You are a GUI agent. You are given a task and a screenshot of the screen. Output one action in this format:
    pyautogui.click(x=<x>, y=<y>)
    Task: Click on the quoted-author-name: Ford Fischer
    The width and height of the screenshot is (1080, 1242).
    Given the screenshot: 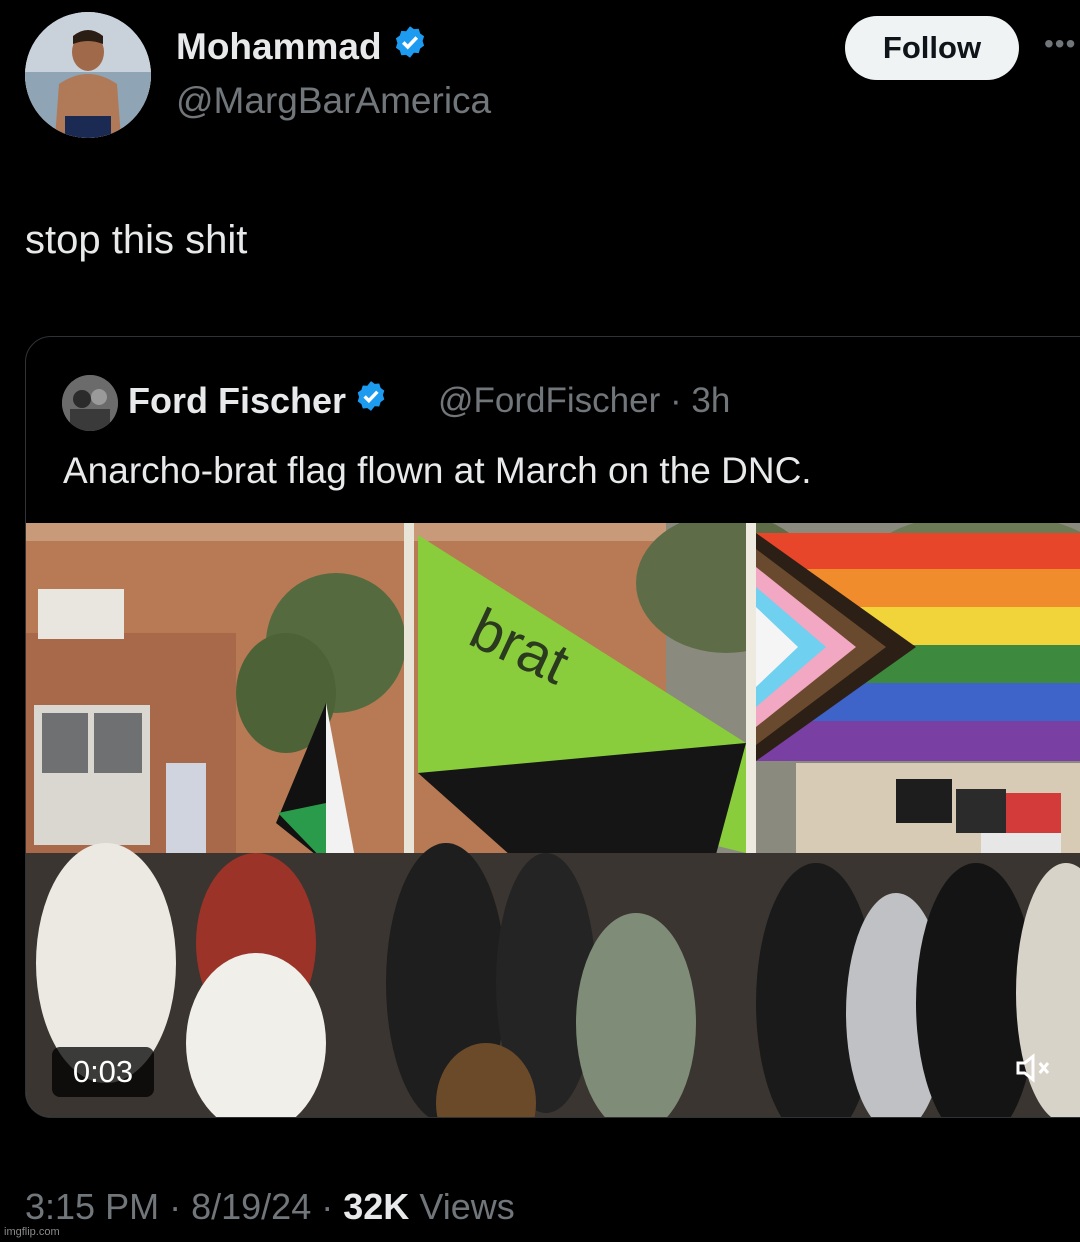 What is the action you would take?
    pyautogui.click(x=258, y=400)
    